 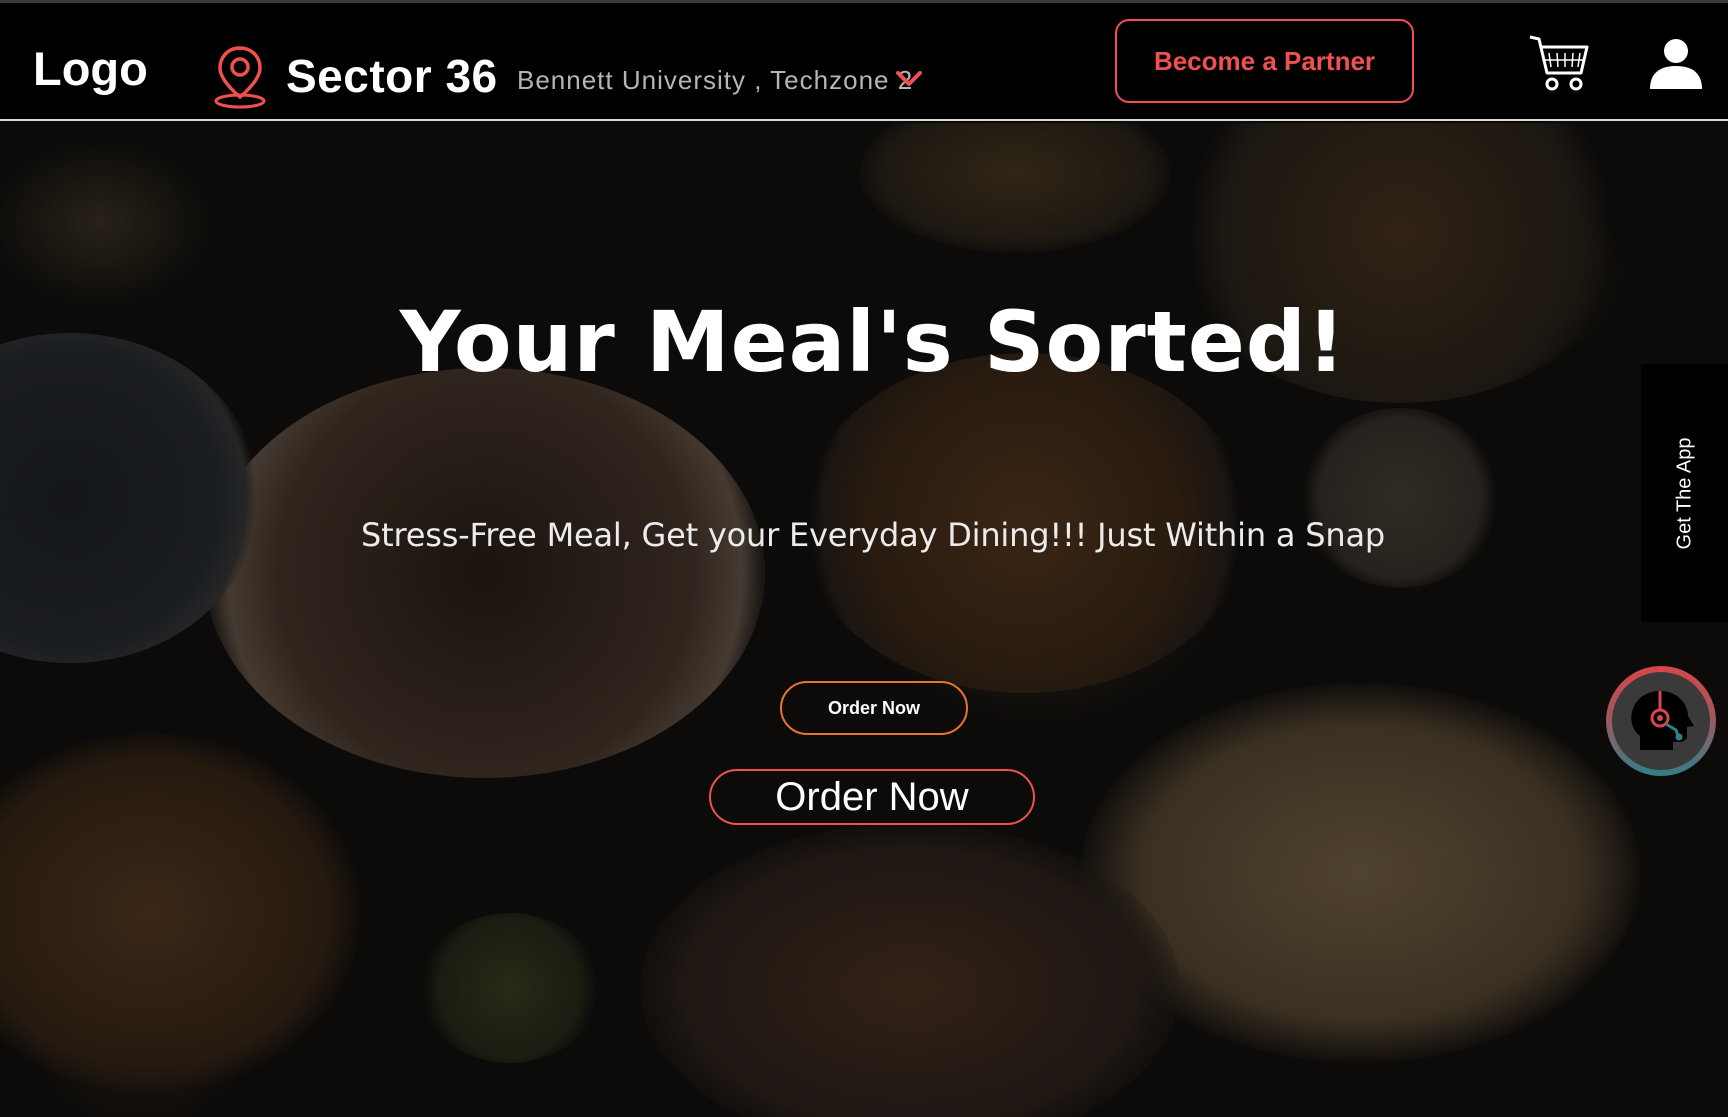 What do you see at coordinates (392, 76) in the screenshot?
I see `location-title: Sector 36` at bounding box center [392, 76].